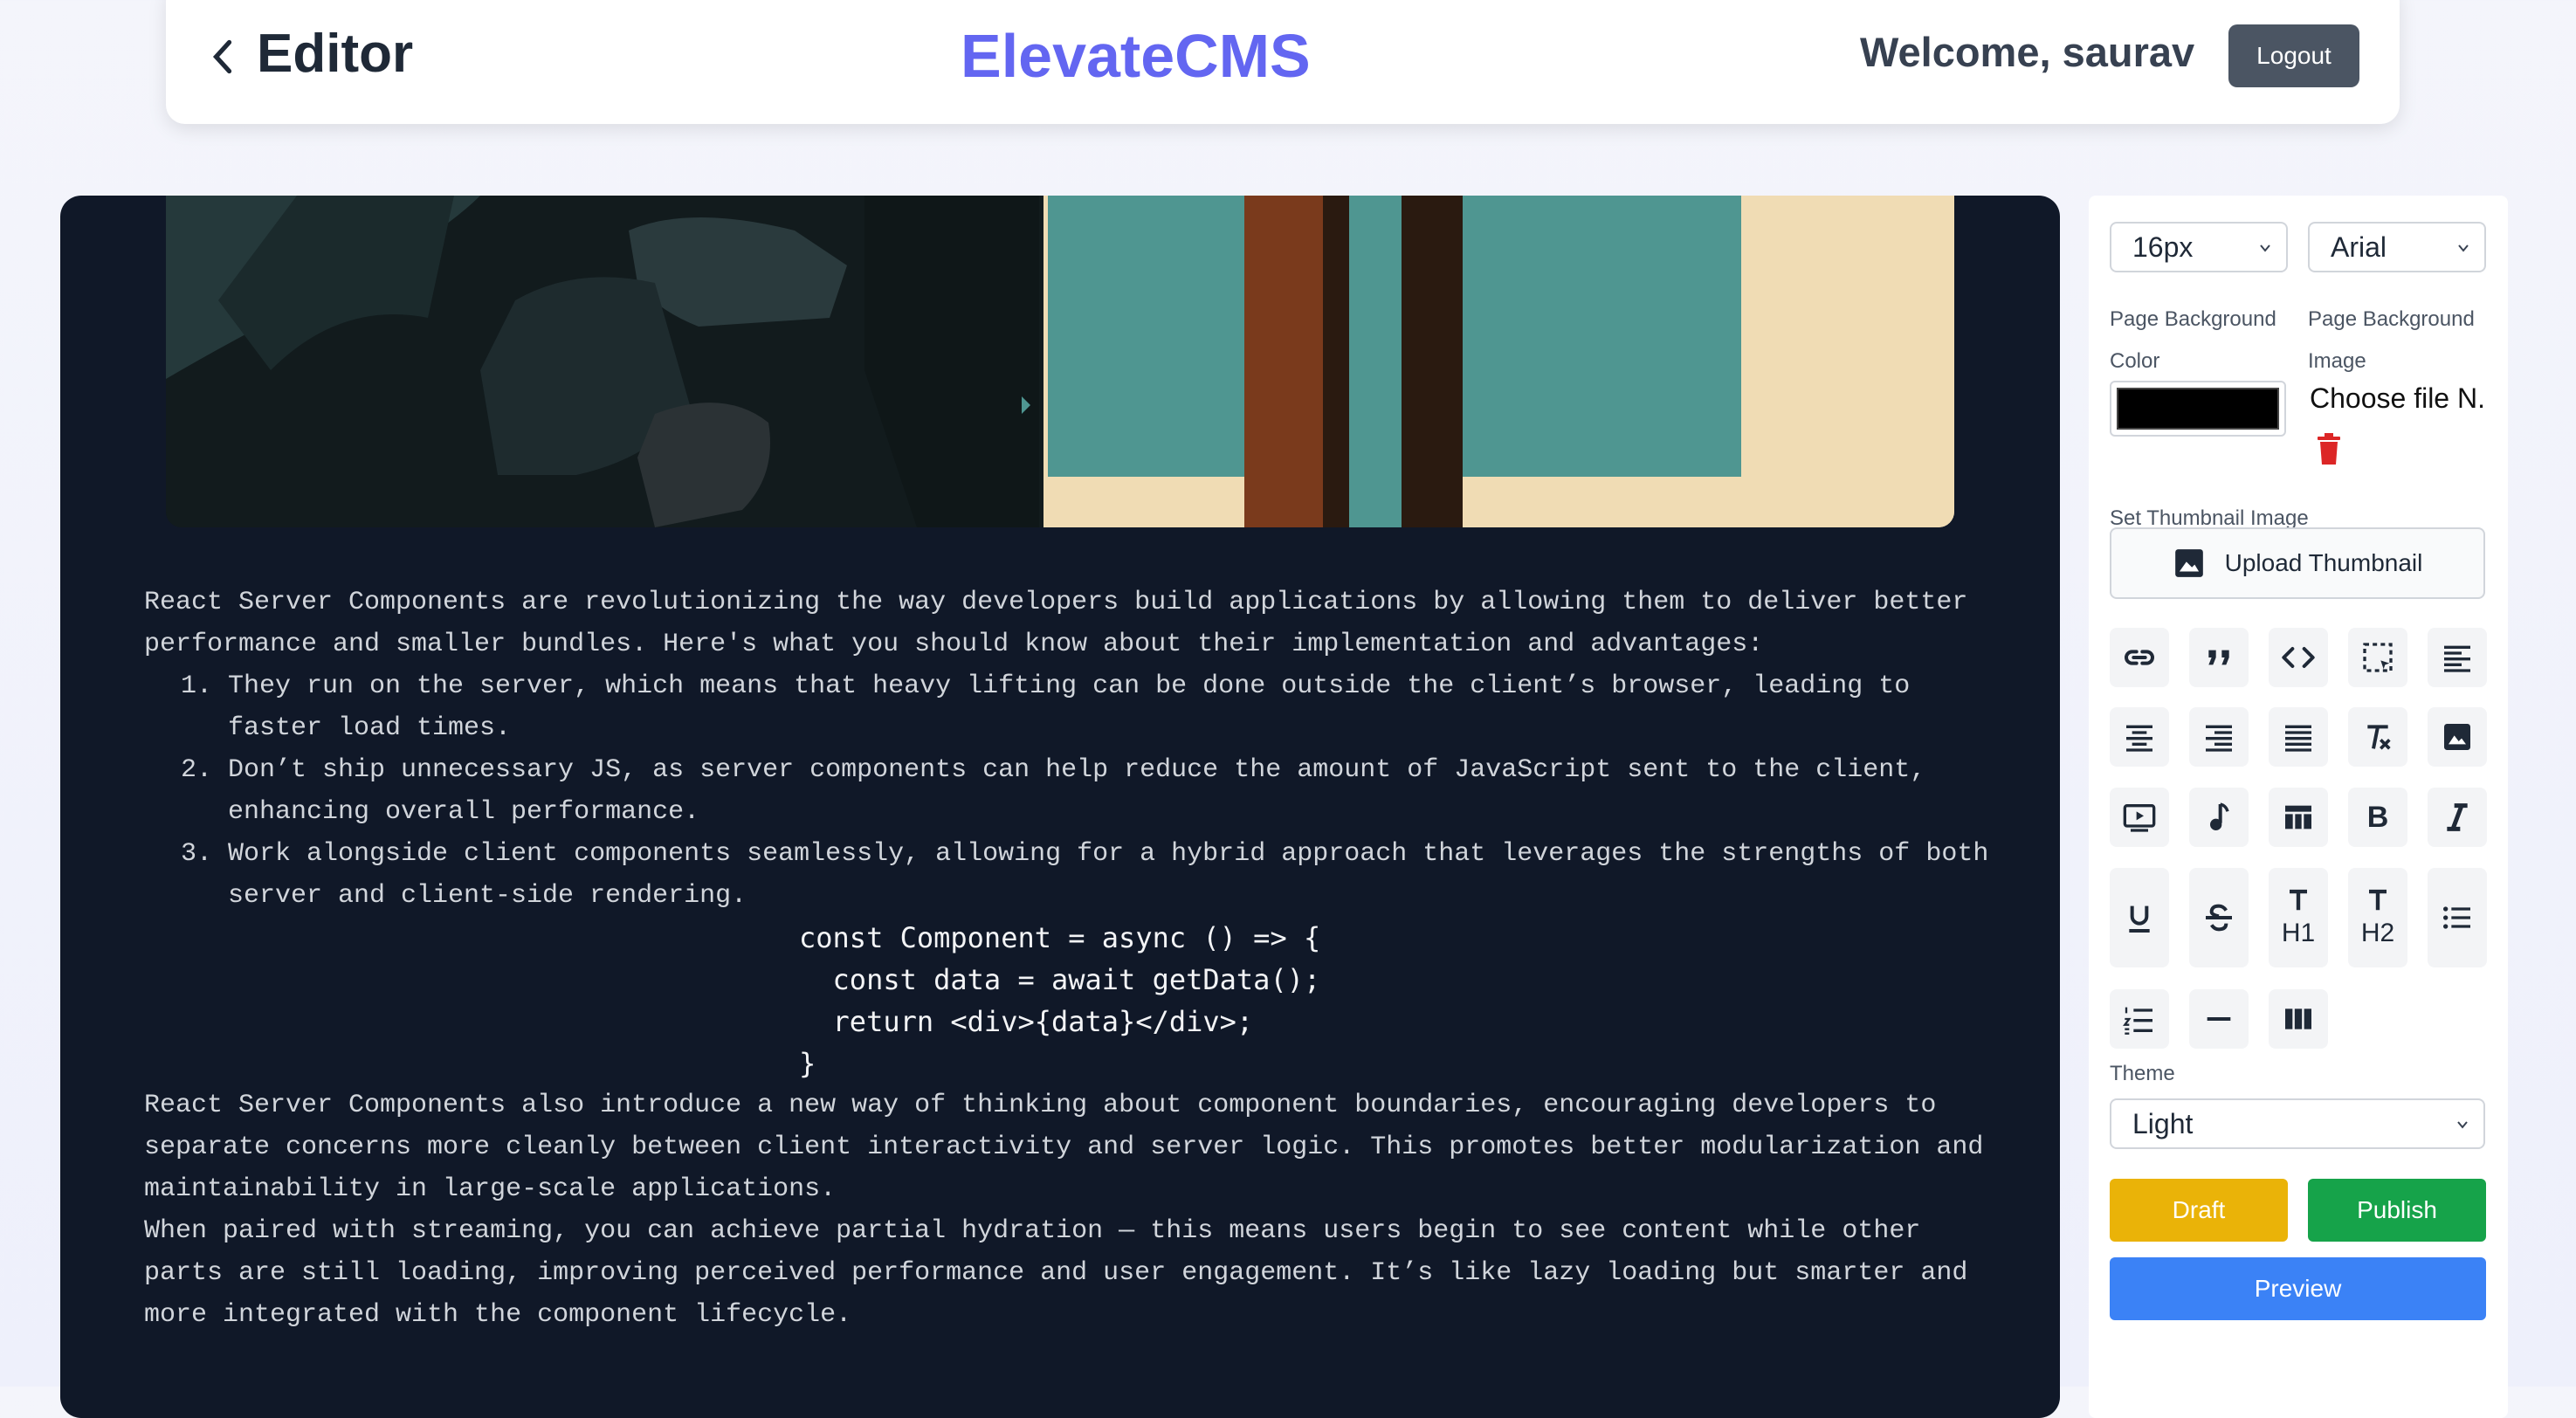  I want to click on insert-image-button, so click(2457, 737).